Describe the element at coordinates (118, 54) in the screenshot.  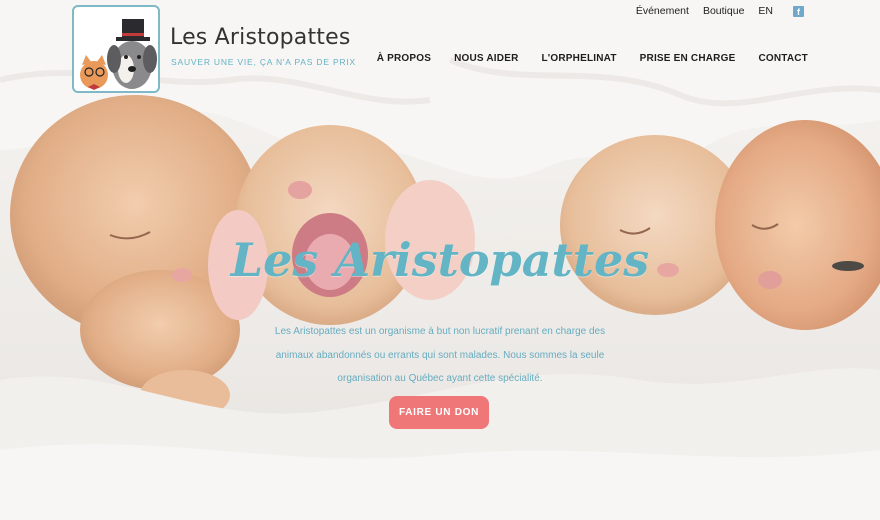
I see `cat-and-dog-with-top-hat-logo-icon` at that location.